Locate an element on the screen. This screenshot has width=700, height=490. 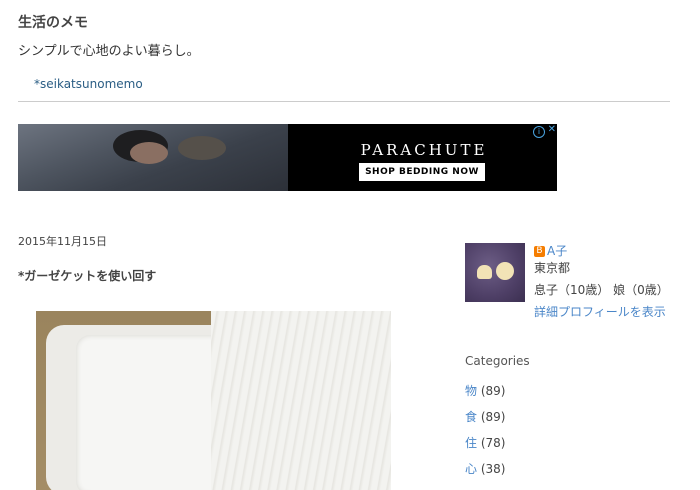
profile-link: 詳細プロフィールを表示 is located at coordinates (600, 311).